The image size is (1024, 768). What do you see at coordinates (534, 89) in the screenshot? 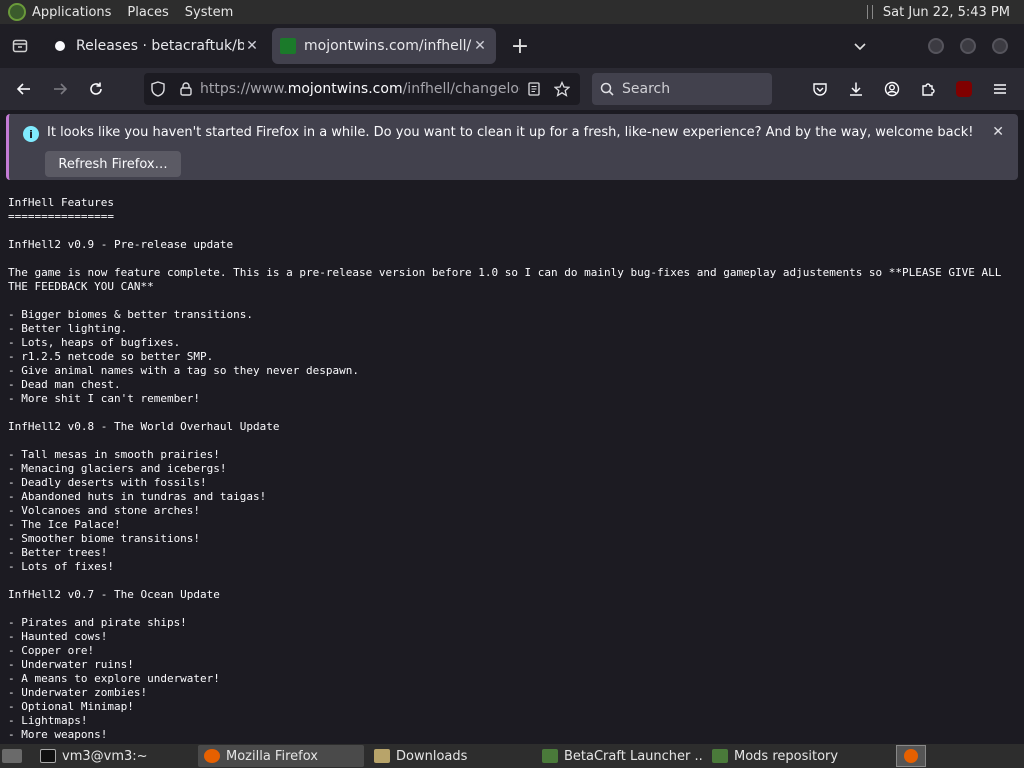
I see `reader-view-icon` at bounding box center [534, 89].